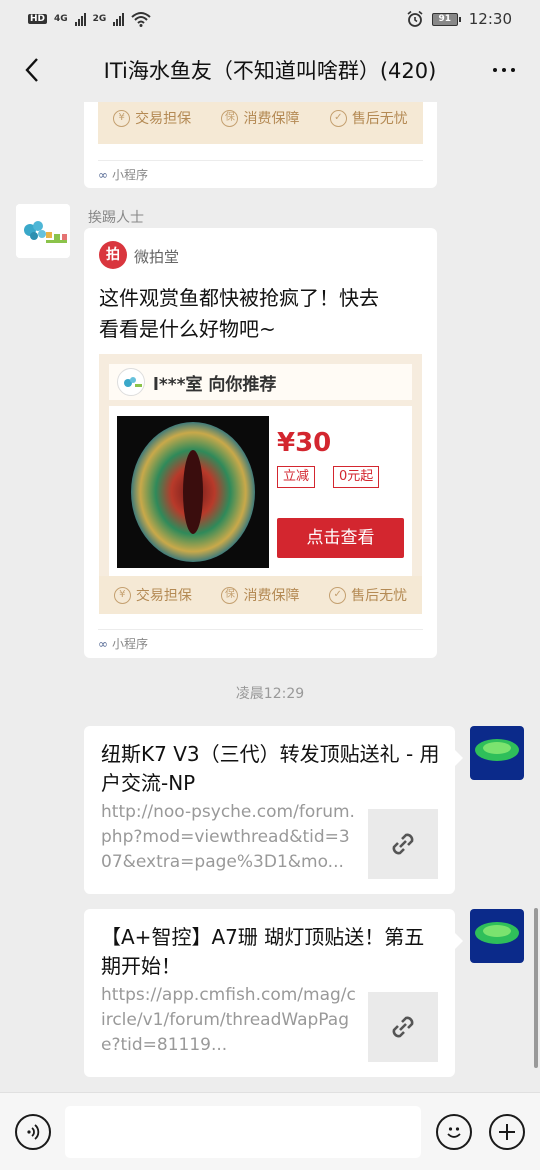 This screenshot has width=540, height=1170. I want to click on sender-name: 挨踢人士, so click(116, 218).